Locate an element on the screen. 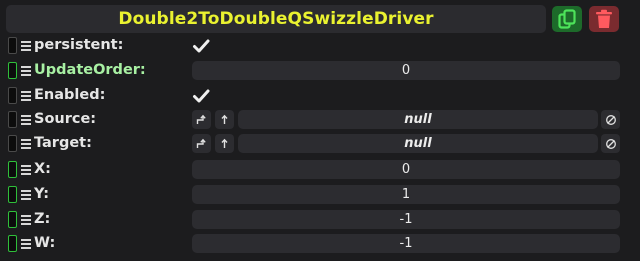 Image resolution: width=640 pixels, height=261 pixels. field-row-enabled: Enabled: is located at coordinates (320, 96).